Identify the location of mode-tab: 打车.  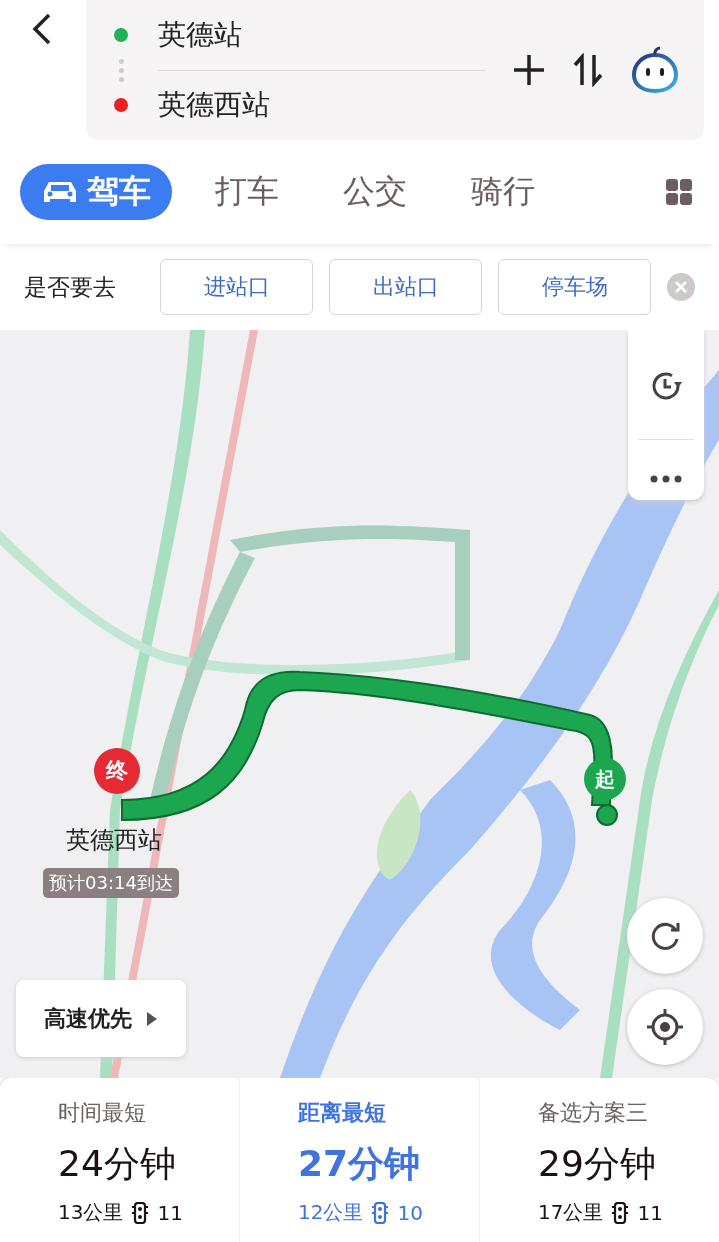
(247, 192).